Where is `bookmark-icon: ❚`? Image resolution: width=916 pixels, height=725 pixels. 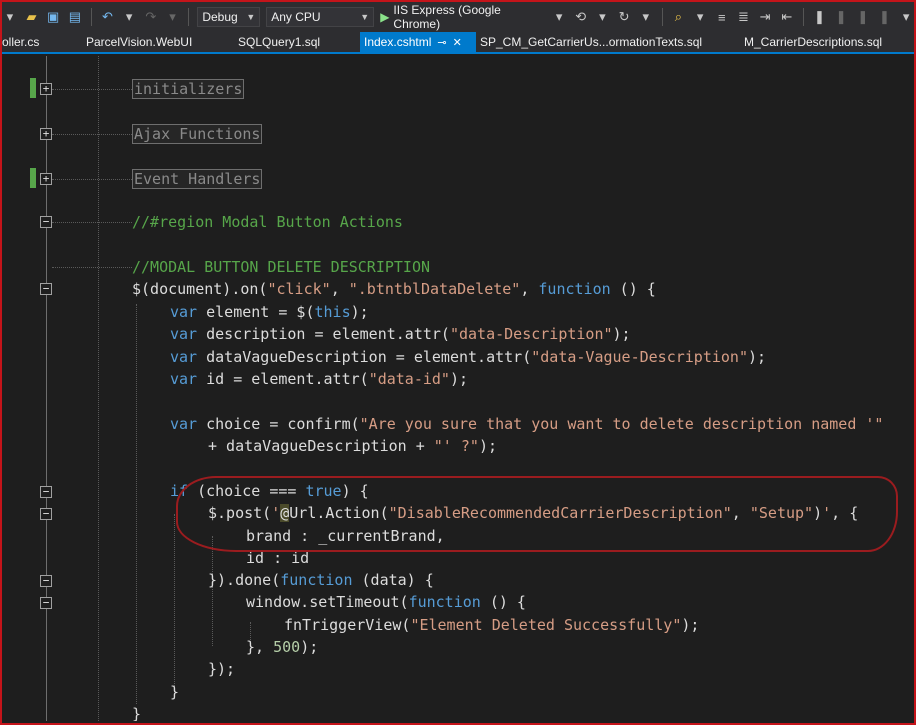 bookmark-icon: ❚ is located at coordinates (820, 17).